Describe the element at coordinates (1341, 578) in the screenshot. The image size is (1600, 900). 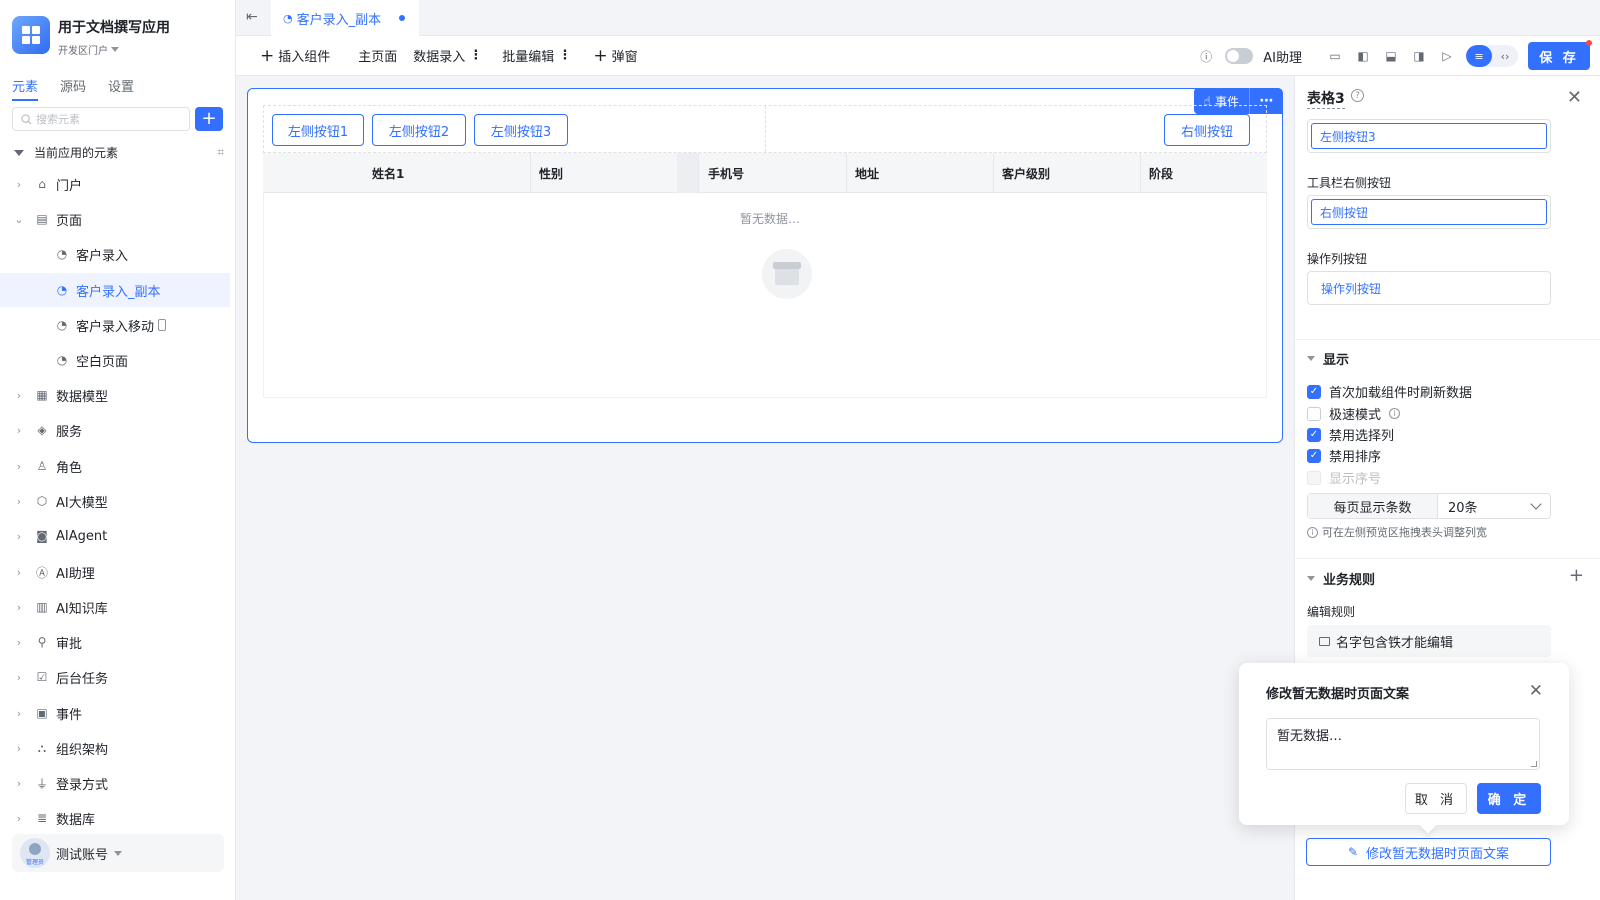
I see `business-rules-section-header: 业务规则` at that location.